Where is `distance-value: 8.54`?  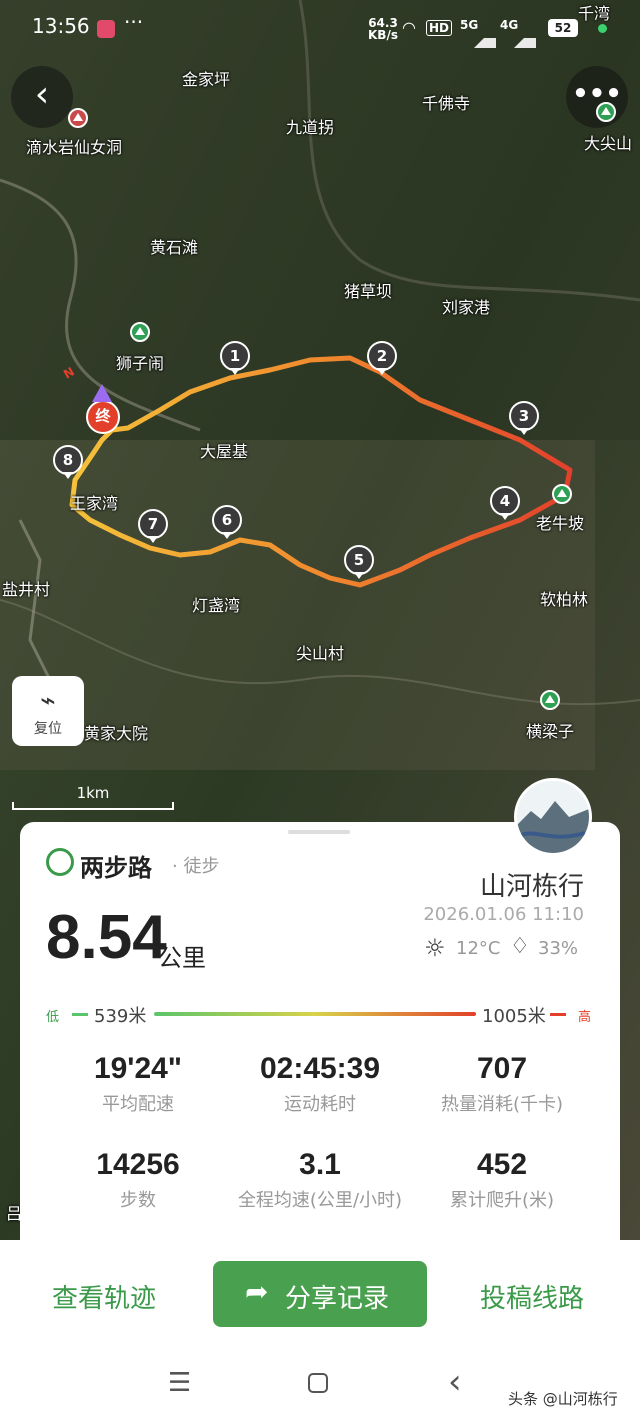 distance-value: 8.54 is located at coordinates (106, 937).